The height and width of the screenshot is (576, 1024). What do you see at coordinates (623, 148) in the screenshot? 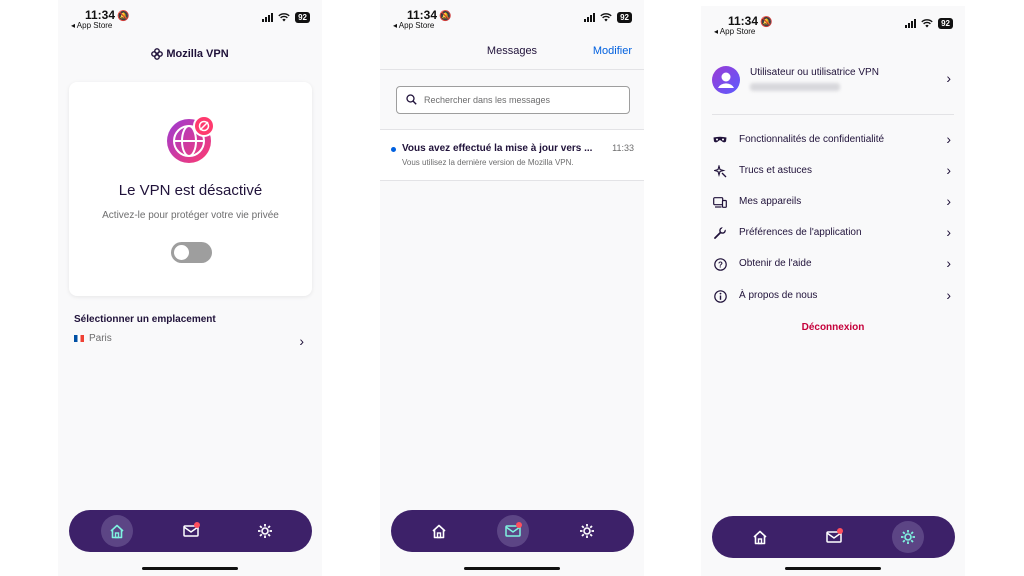
I see `message-time: 11:33` at bounding box center [623, 148].